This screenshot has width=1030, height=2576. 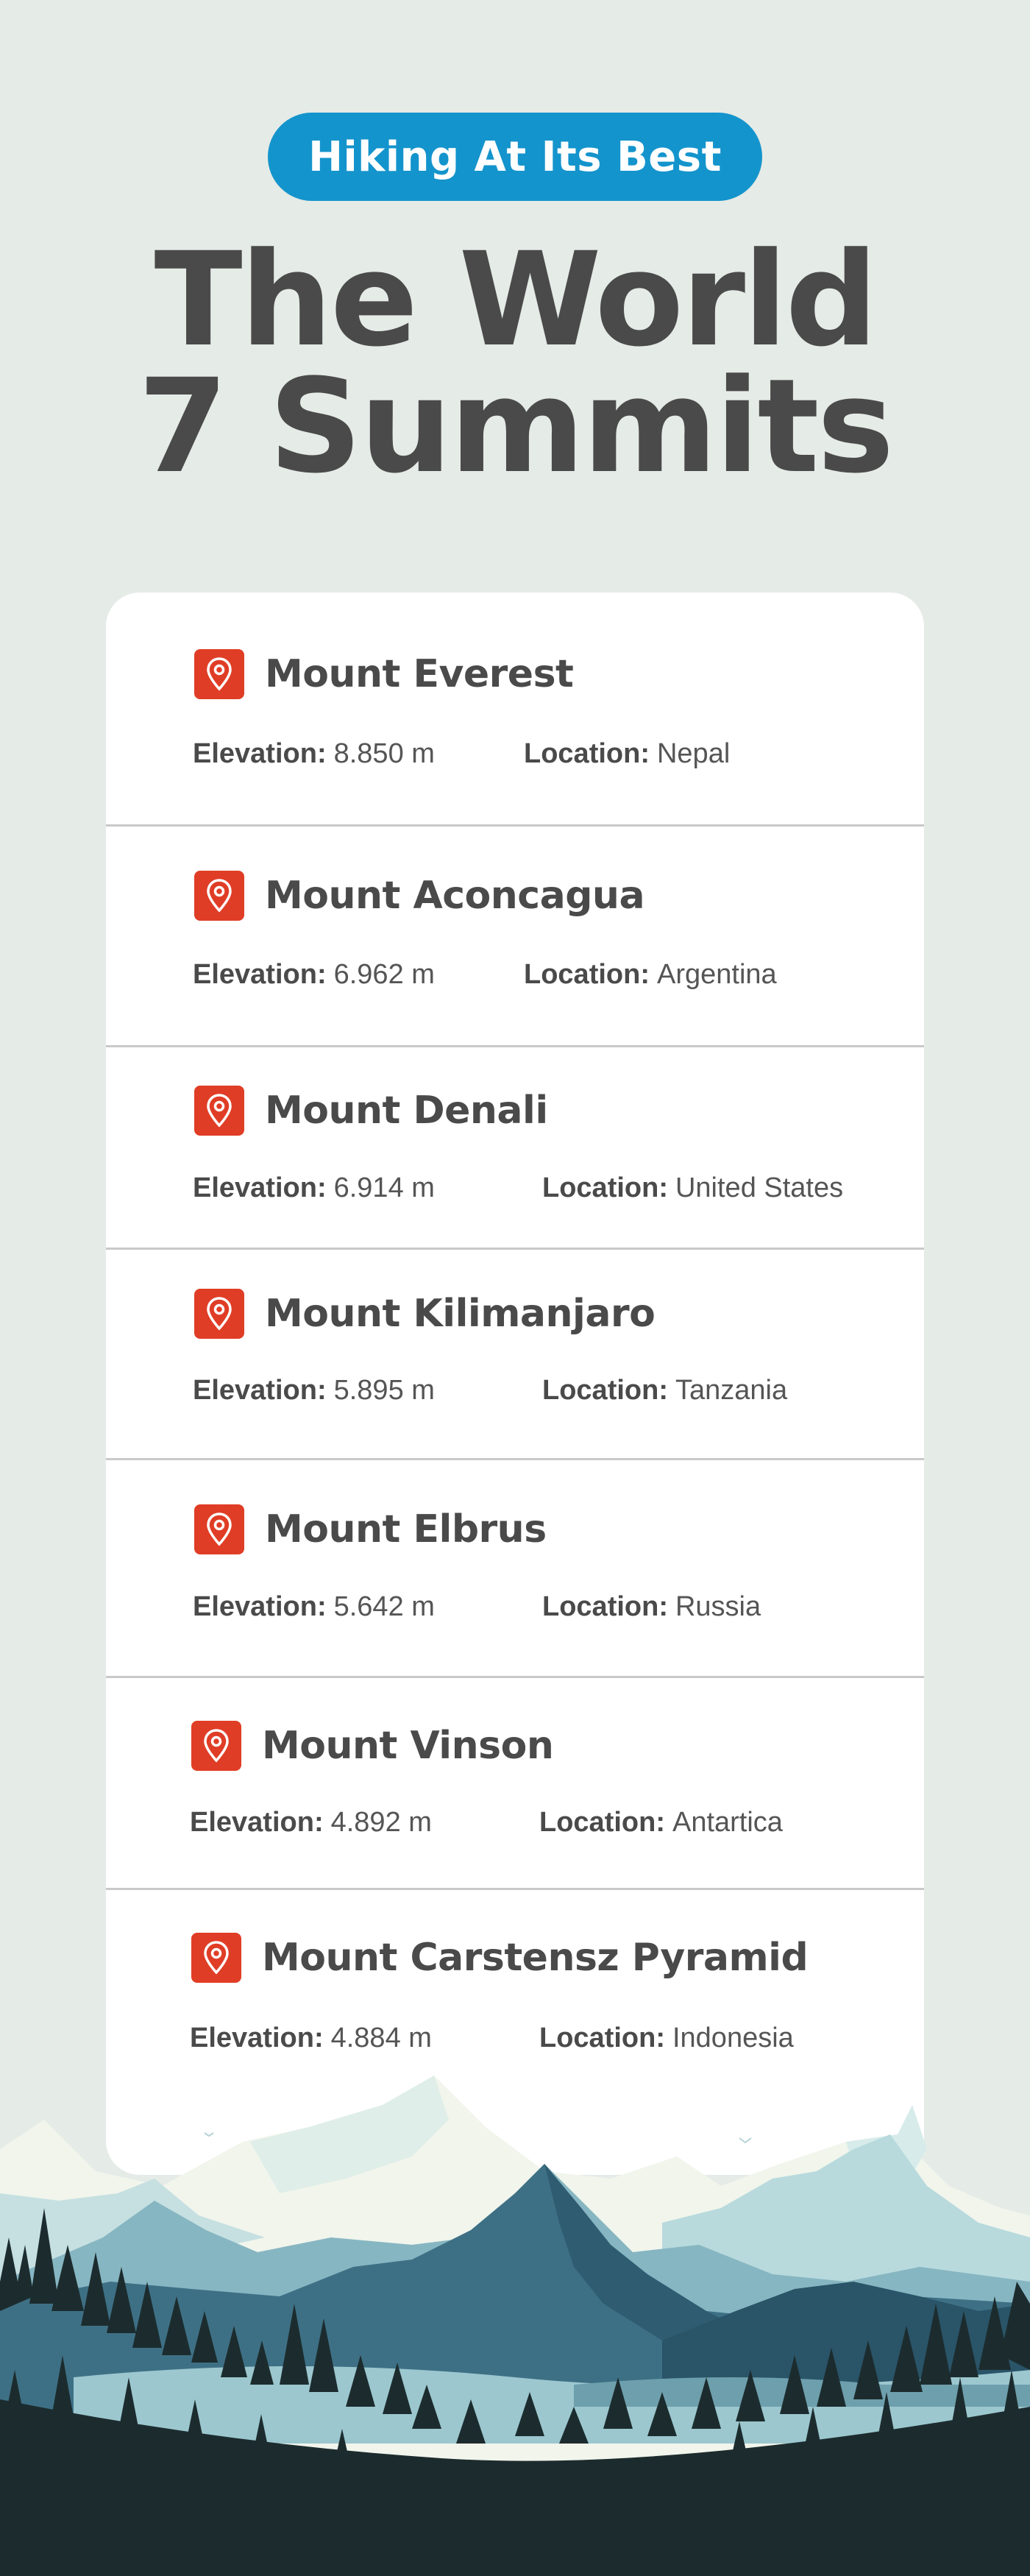 I want to click on location-stat: Location: Tanzania, so click(x=665, y=1390).